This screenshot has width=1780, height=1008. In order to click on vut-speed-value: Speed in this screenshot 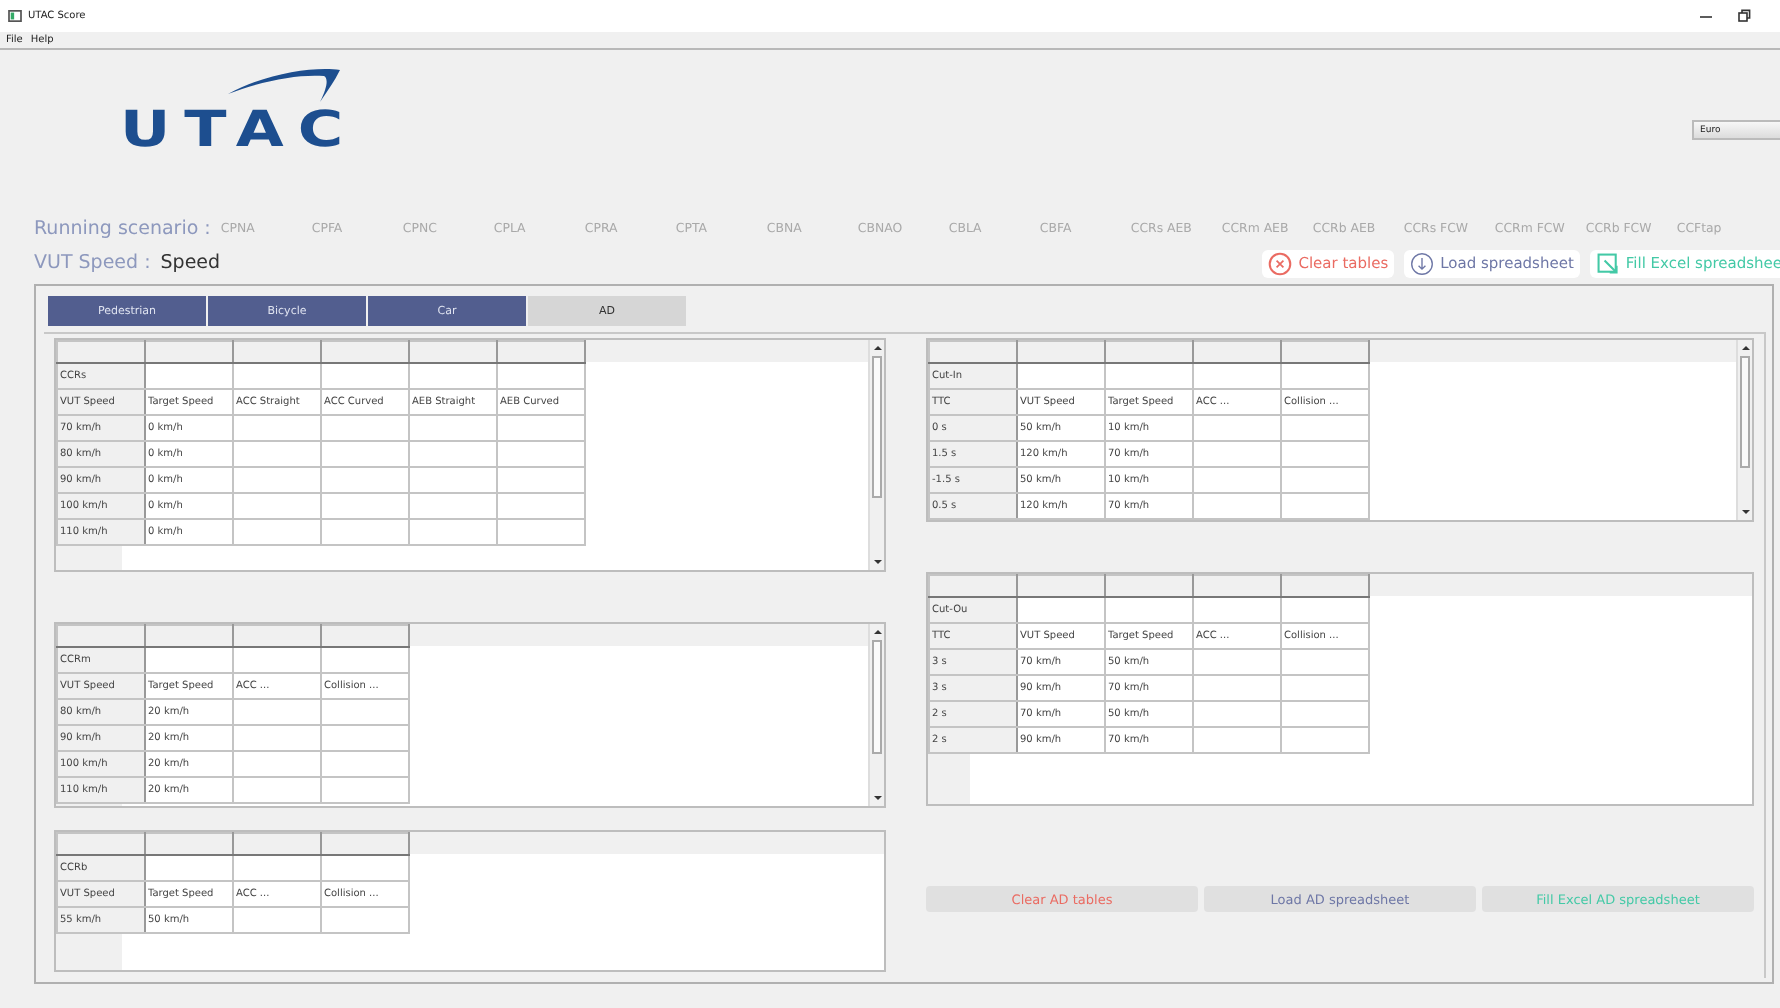, I will do `click(190, 263)`.